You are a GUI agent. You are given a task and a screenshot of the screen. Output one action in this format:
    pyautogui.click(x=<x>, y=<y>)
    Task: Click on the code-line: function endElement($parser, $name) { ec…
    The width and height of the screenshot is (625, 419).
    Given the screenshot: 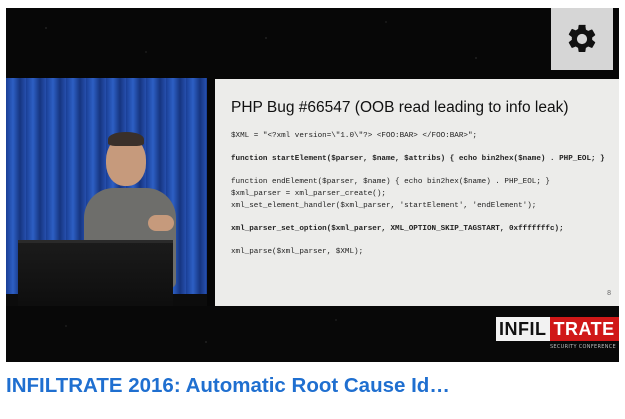 What is the action you would take?
    pyautogui.click(x=390, y=182)
    